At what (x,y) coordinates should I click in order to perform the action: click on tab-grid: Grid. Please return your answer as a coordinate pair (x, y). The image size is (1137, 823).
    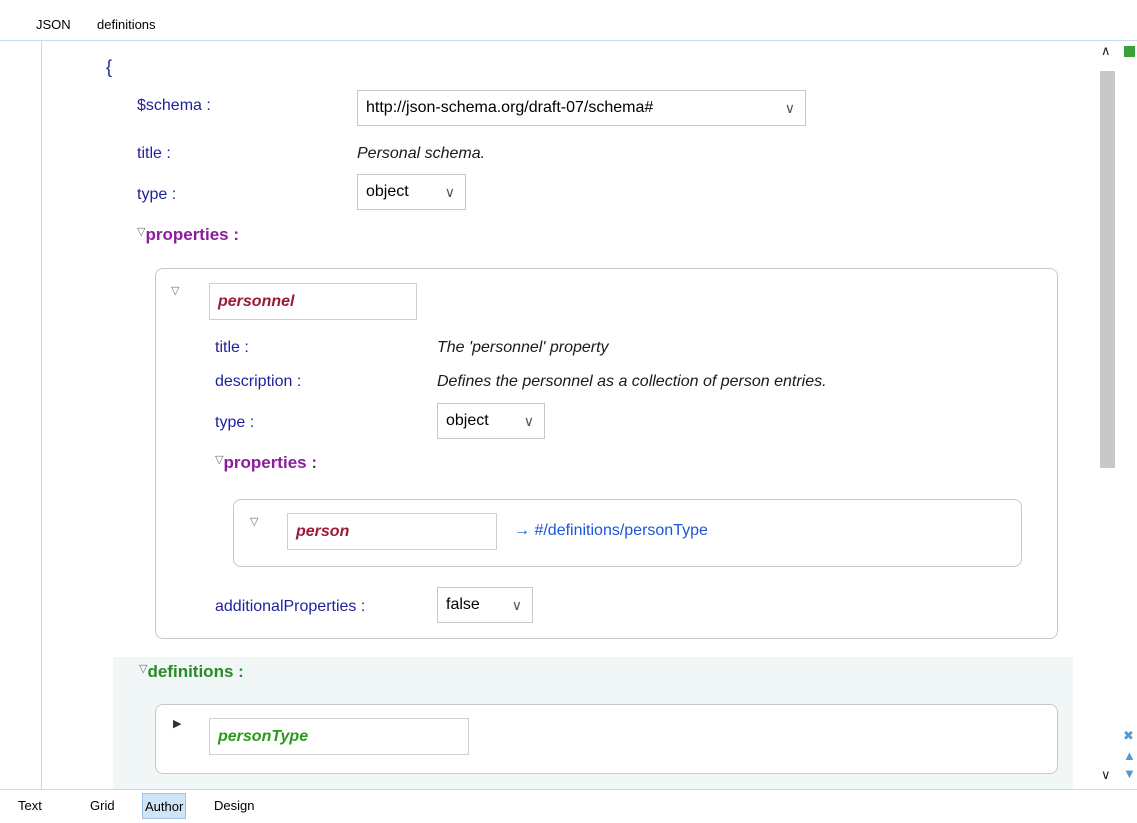
    Looking at the image, I should click on (102, 806).